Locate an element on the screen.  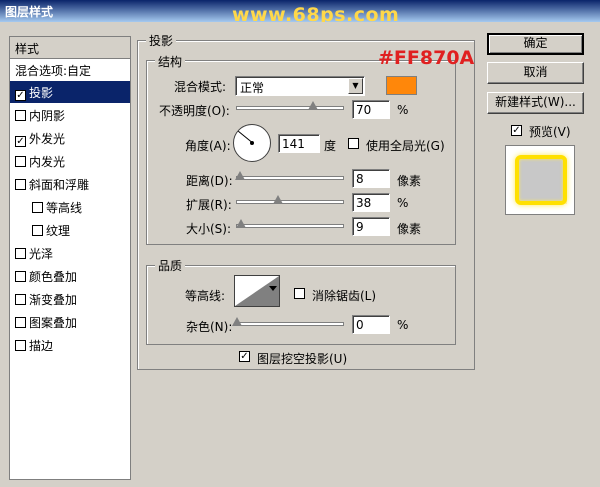
color-annotation: #FF870A is located at coordinates (426, 58).